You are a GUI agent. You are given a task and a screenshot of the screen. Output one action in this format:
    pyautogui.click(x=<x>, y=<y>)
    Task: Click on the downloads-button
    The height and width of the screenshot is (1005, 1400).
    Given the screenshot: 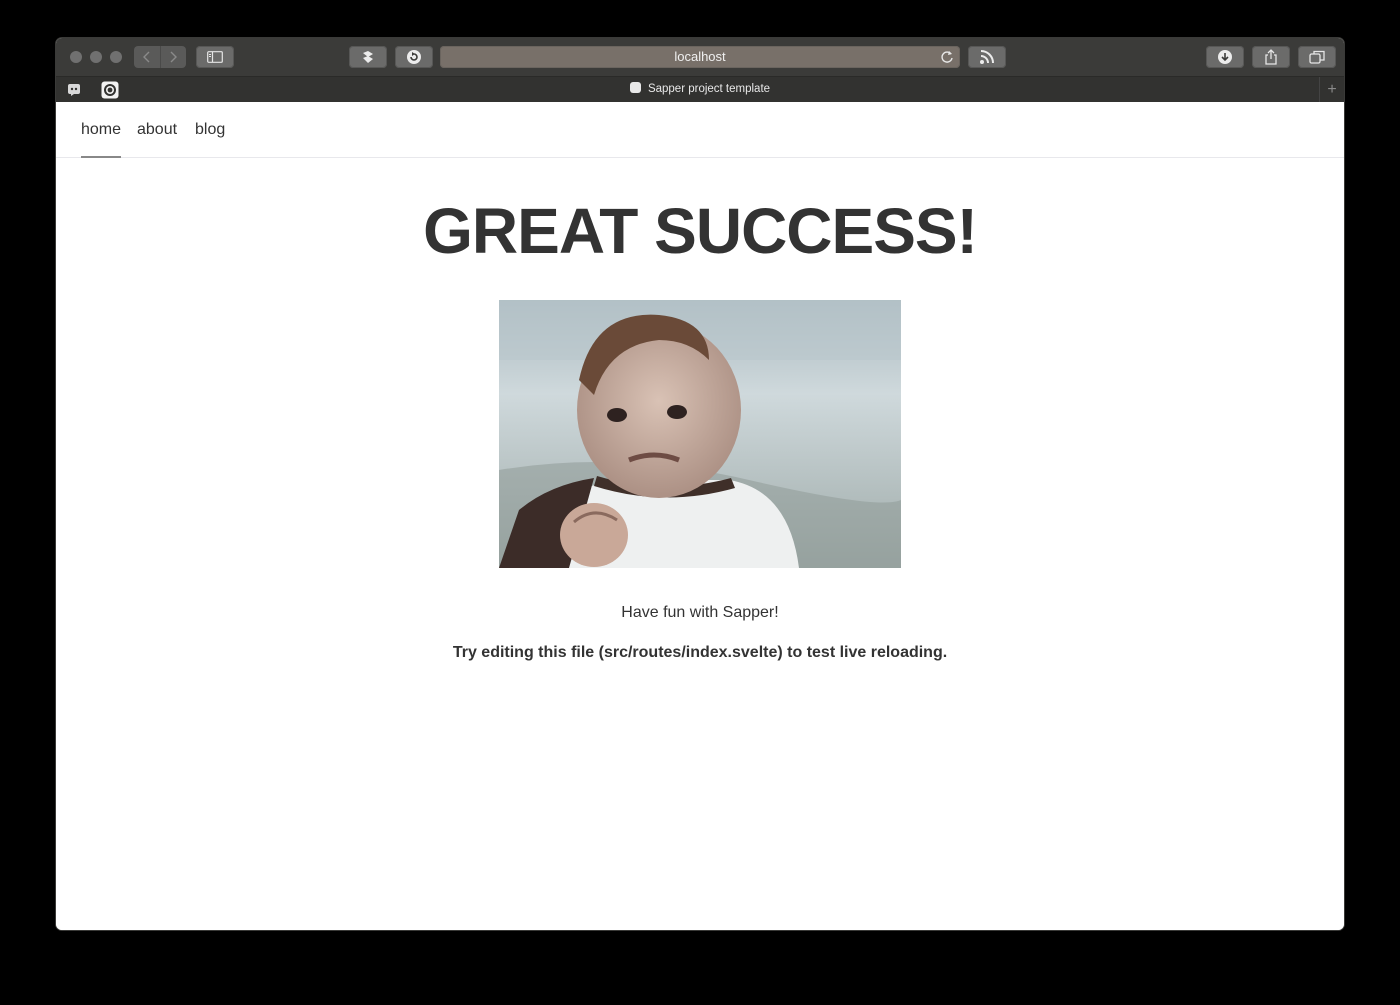 What is the action you would take?
    pyautogui.click(x=1225, y=57)
    